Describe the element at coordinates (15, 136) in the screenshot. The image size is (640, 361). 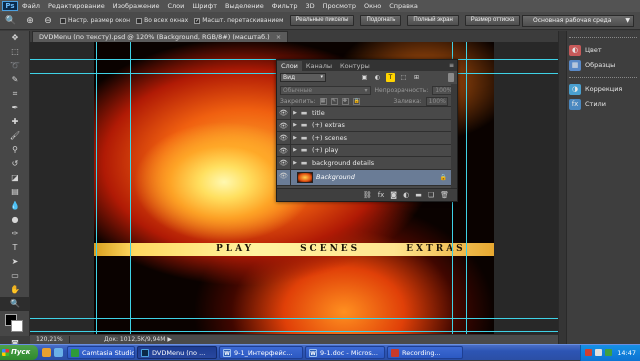
I see `brush-tool-icon: 🖌` at that location.